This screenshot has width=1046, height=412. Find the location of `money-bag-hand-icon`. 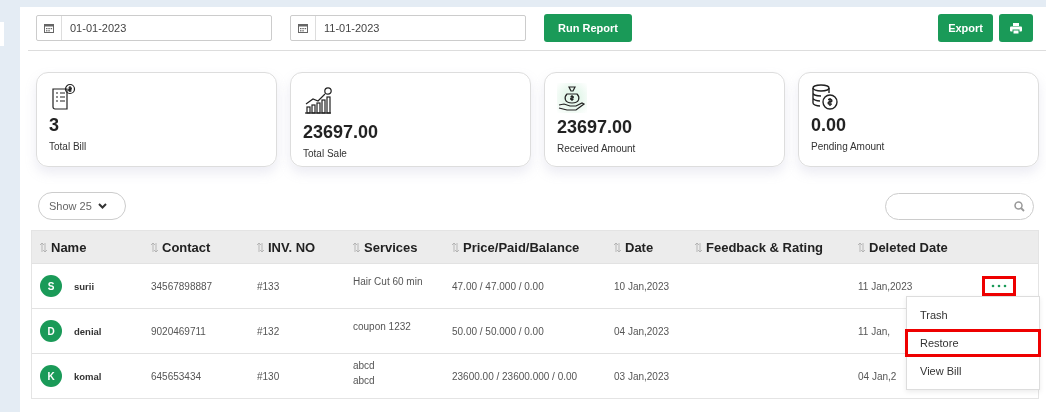

money-bag-hand-icon is located at coordinates (572, 98).